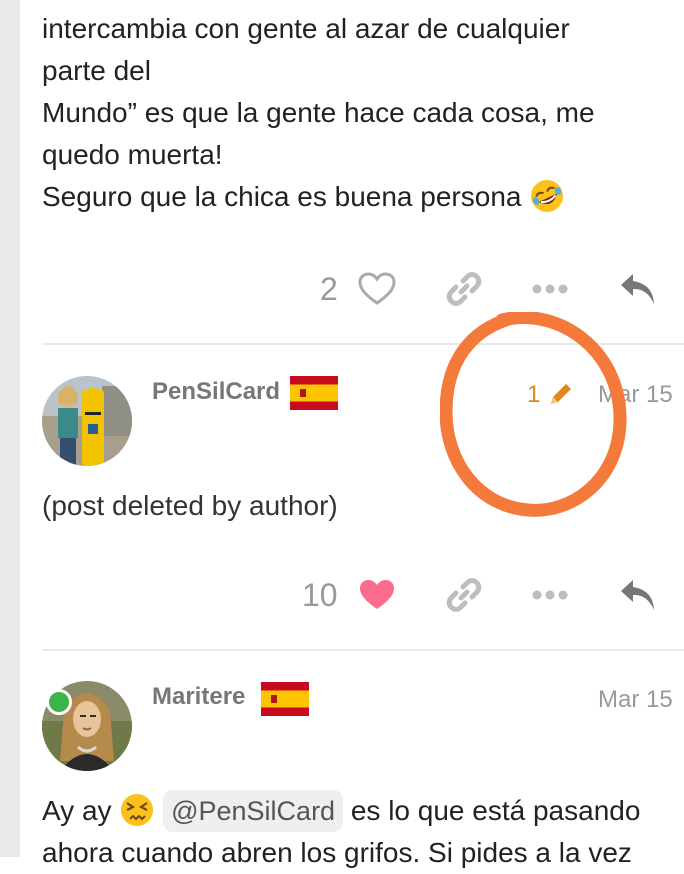  I want to click on heart-outline-icon, so click(377, 289).